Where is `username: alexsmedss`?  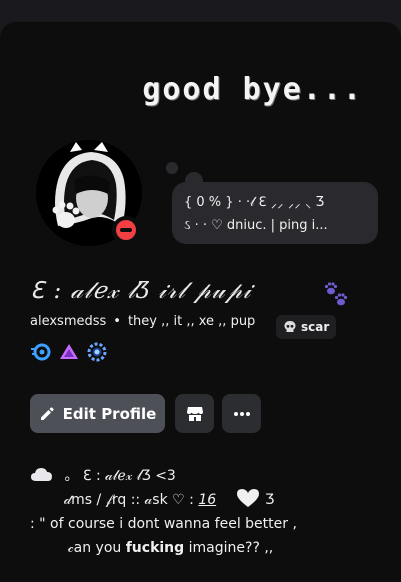 username: alexsmedss is located at coordinates (68, 321).